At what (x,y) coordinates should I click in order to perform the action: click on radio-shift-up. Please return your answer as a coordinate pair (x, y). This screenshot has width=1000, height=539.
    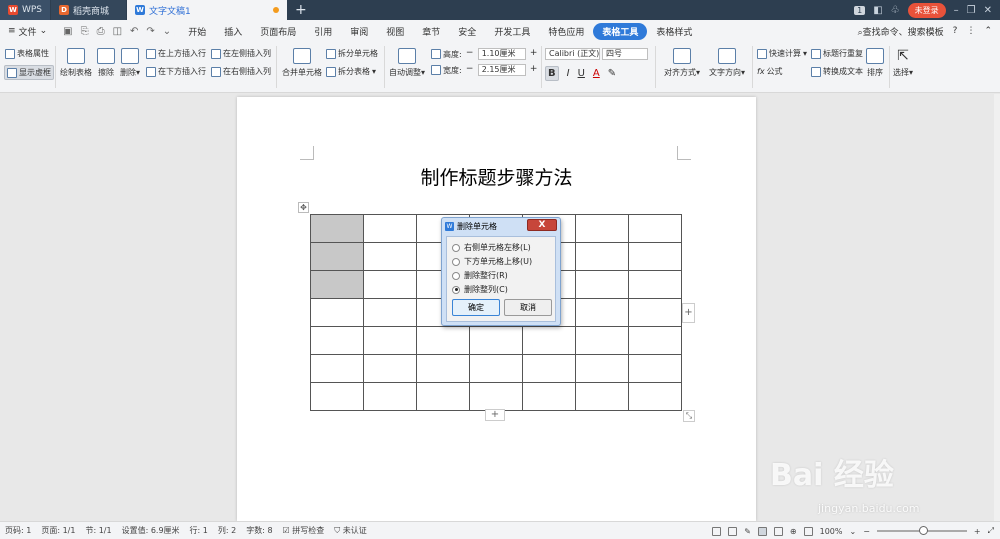
    Looking at the image, I should click on (456, 261).